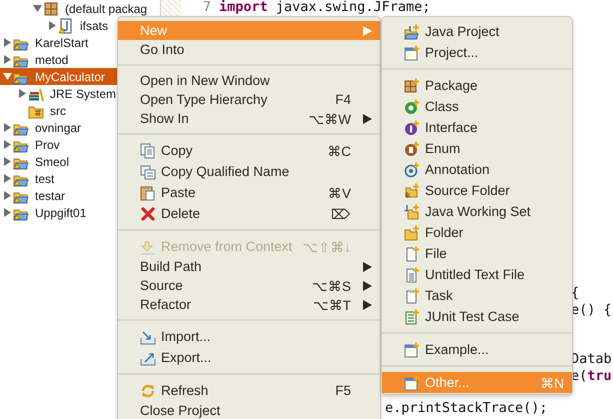 The height and width of the screenshot is (419, 613). What do you see at coordinates (148, 390) in the screenshot?
I see `refresh-icon` at bounding box center [148, 390].